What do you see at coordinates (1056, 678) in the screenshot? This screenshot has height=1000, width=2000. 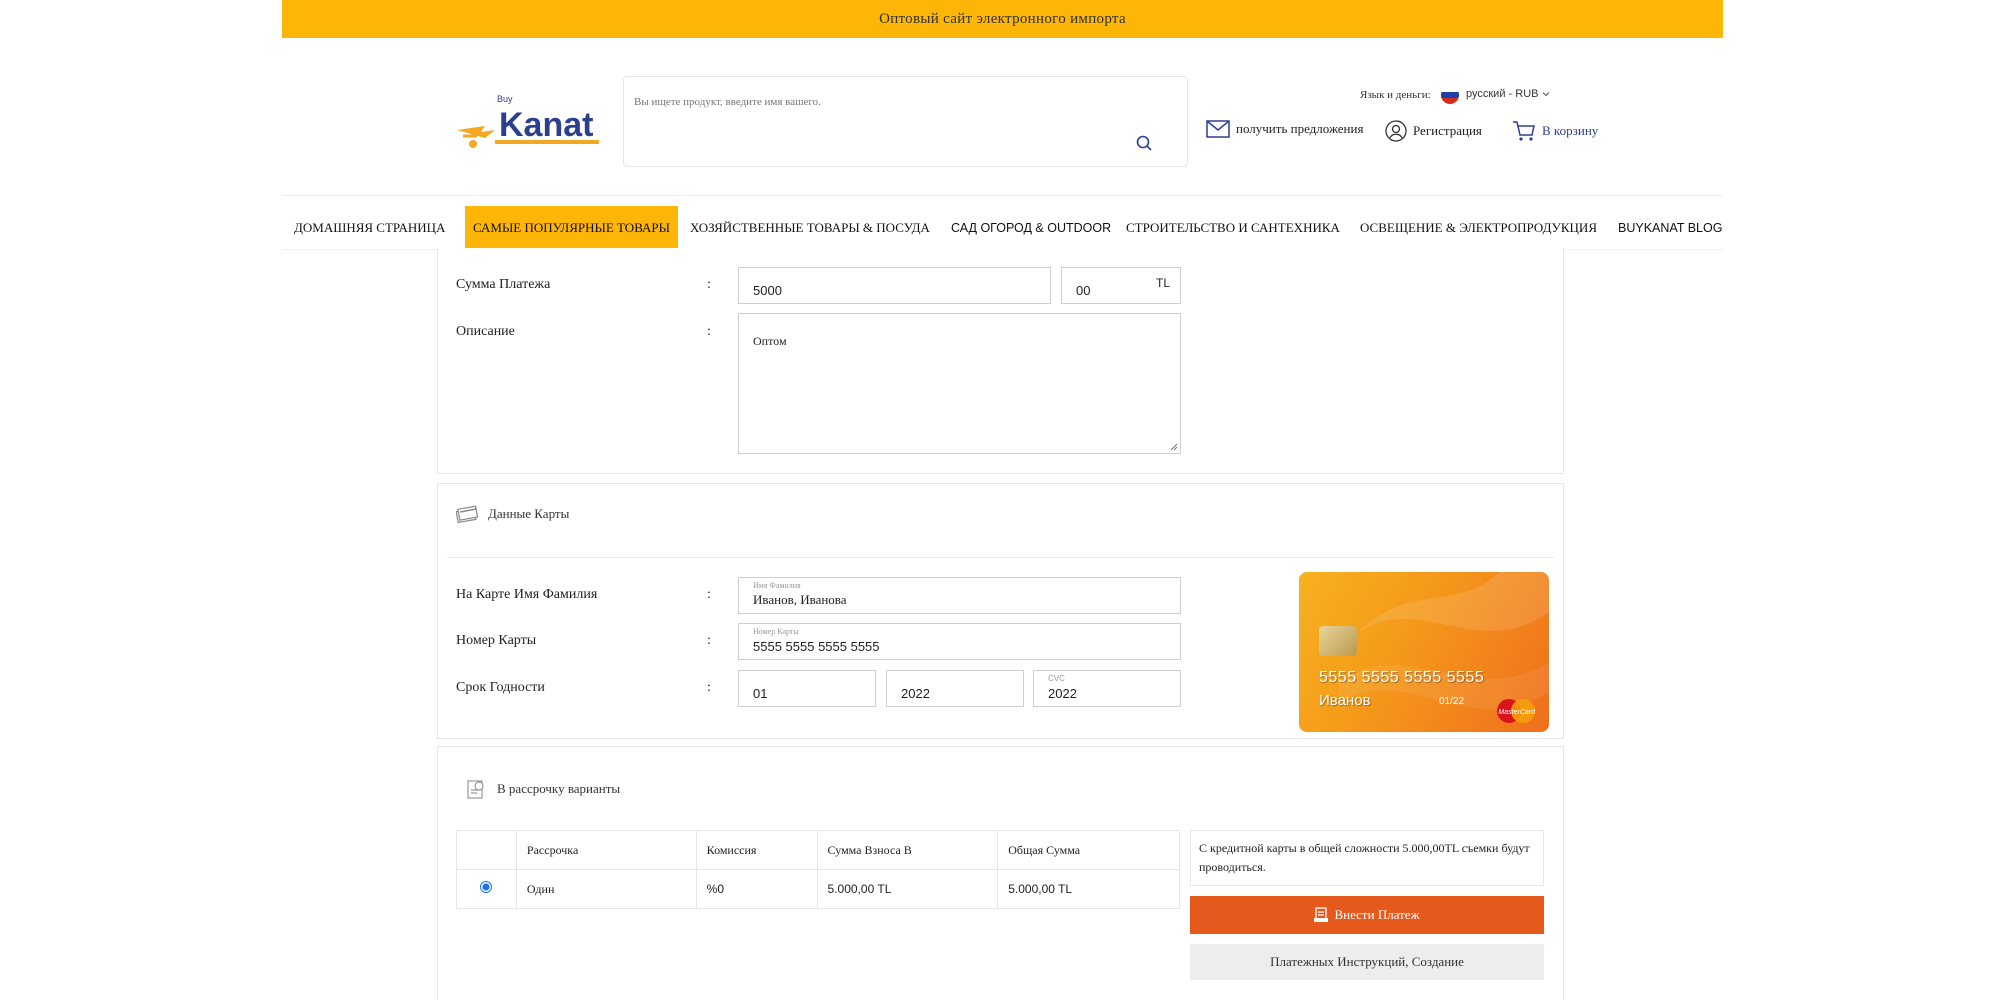 I see `cvc-hint: CVC` at bounding box center [1056, 678].